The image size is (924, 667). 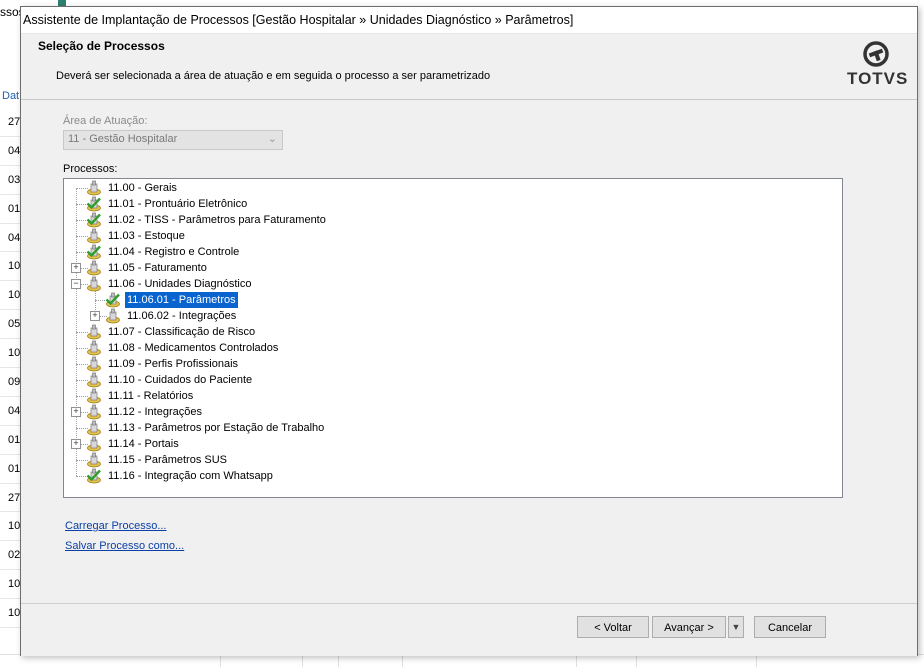 What do you see at coordinates (11, 325) in the screenshot?
I see `background-row: 05` at bounding box center [11, 325].